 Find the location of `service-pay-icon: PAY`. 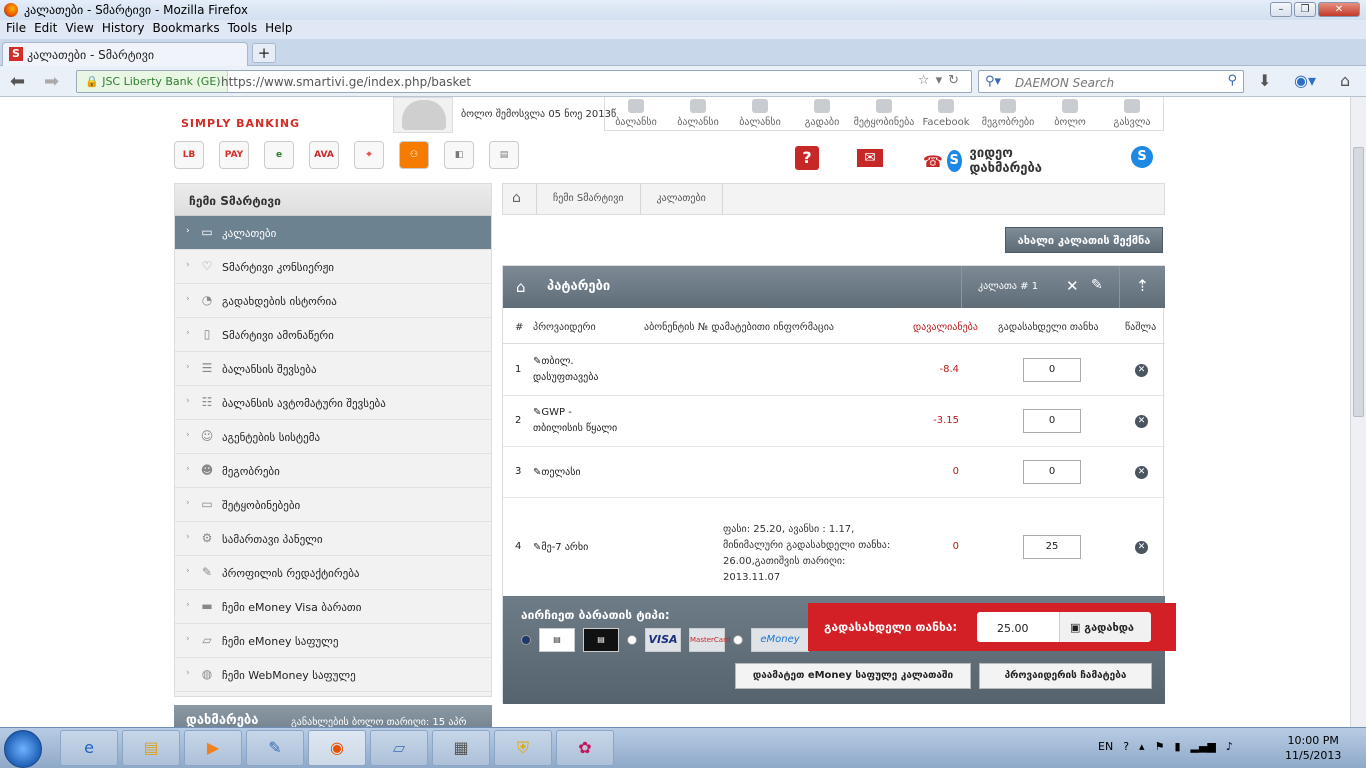

service-pay-icon: PAY is located at coordinates (234, 155).